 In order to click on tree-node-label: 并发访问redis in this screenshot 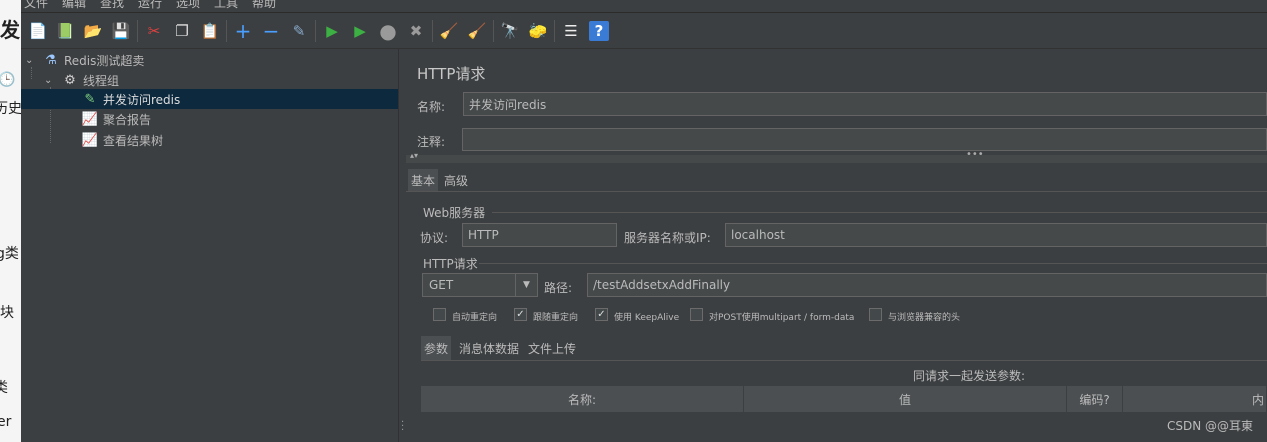, I will do `click(142, 99)`.